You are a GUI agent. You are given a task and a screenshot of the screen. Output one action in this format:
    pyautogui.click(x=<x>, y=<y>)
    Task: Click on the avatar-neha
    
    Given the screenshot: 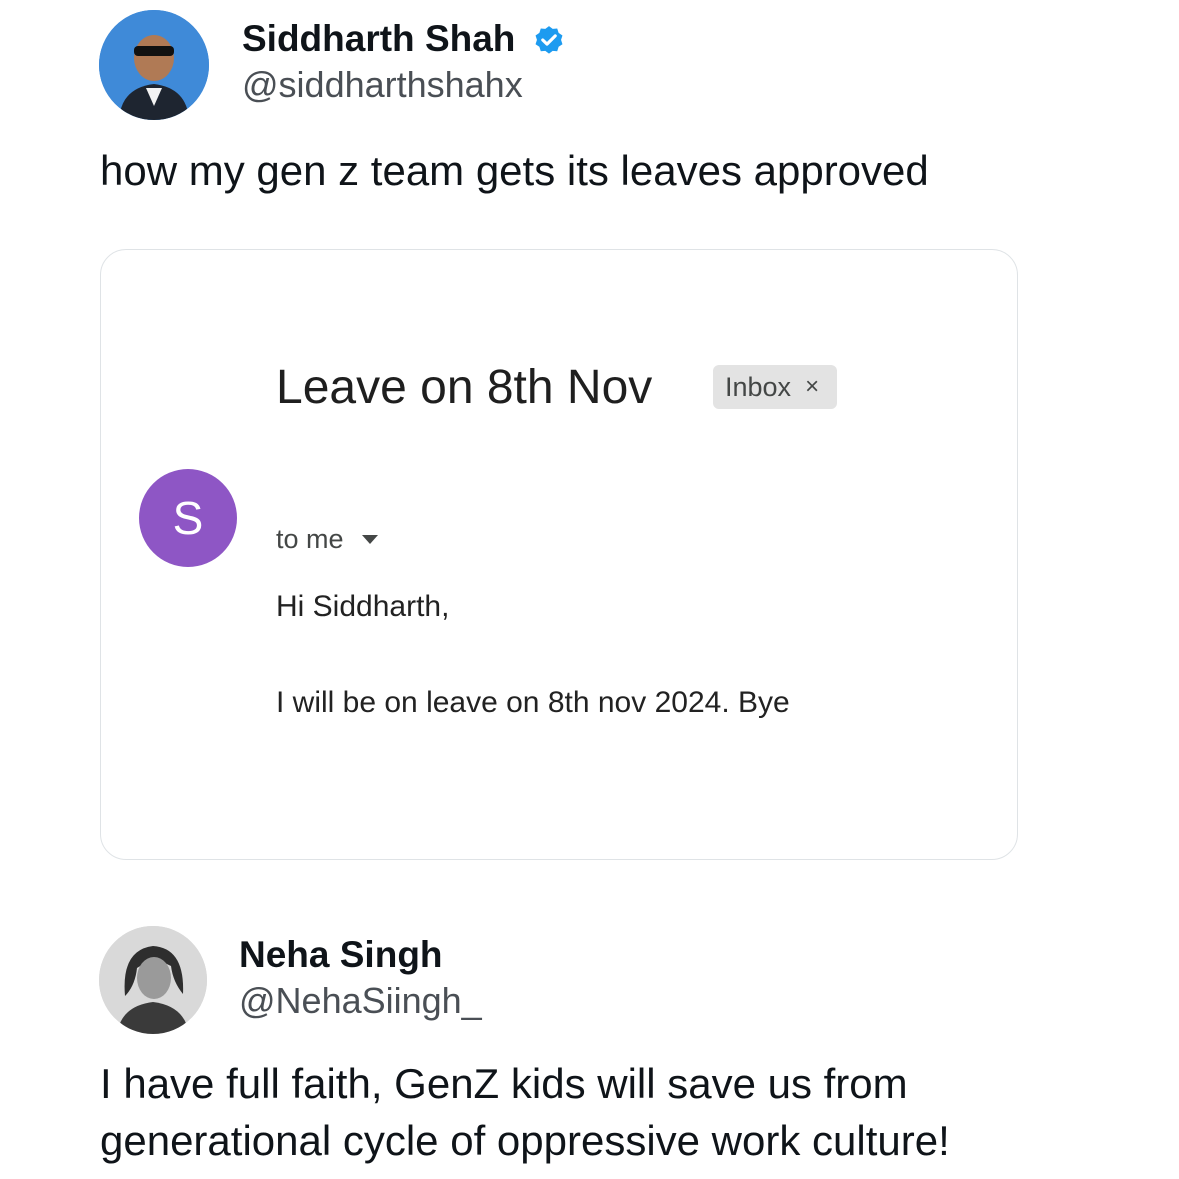 What is the action you would take?
    pyautogui.click(x=153, y=980)
    